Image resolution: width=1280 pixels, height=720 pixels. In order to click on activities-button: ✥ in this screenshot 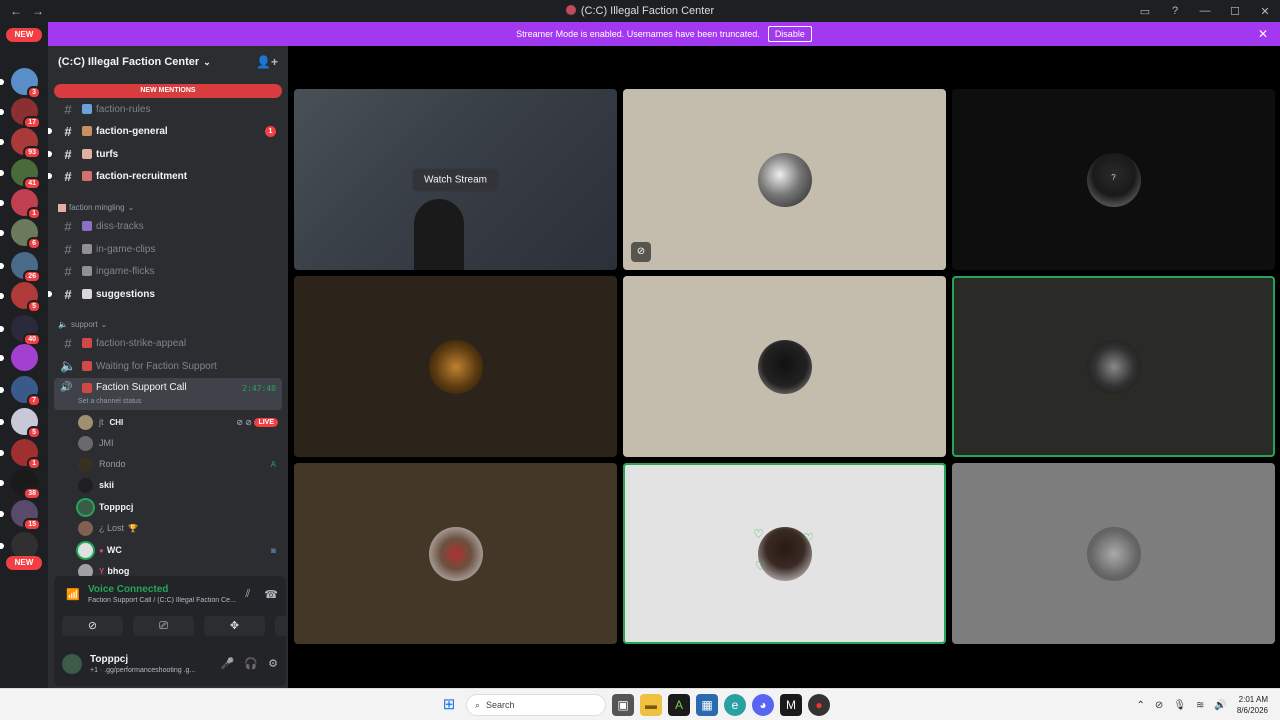, I will do `click(234, 626)`.